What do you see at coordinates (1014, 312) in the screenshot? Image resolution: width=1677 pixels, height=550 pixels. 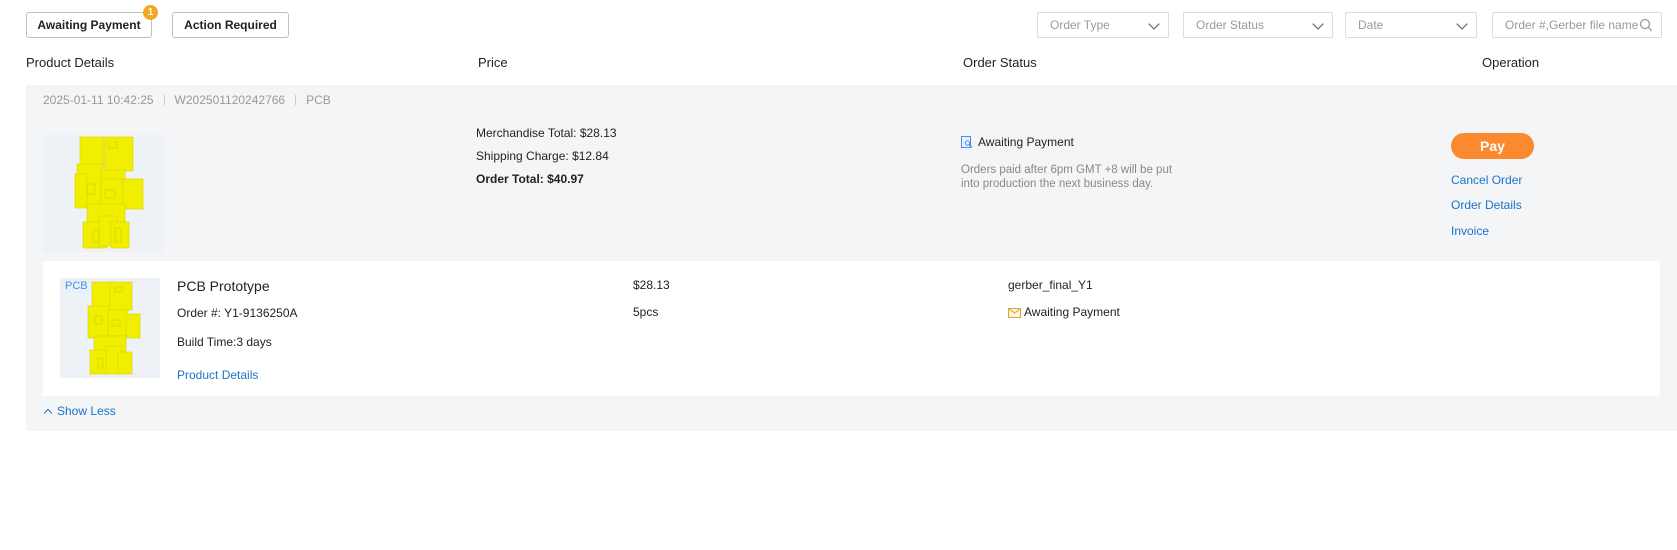 I see `envelope-icon` at bounding box center [1014, 312].